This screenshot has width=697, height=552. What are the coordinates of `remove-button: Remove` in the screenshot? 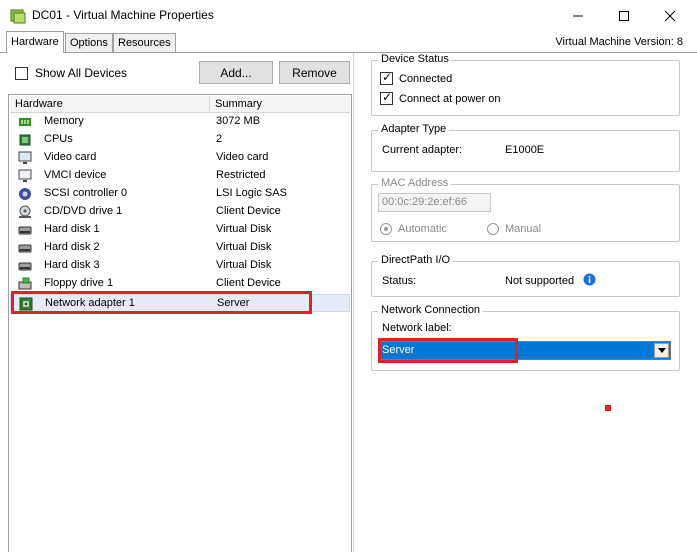 It's located at (314, 72).